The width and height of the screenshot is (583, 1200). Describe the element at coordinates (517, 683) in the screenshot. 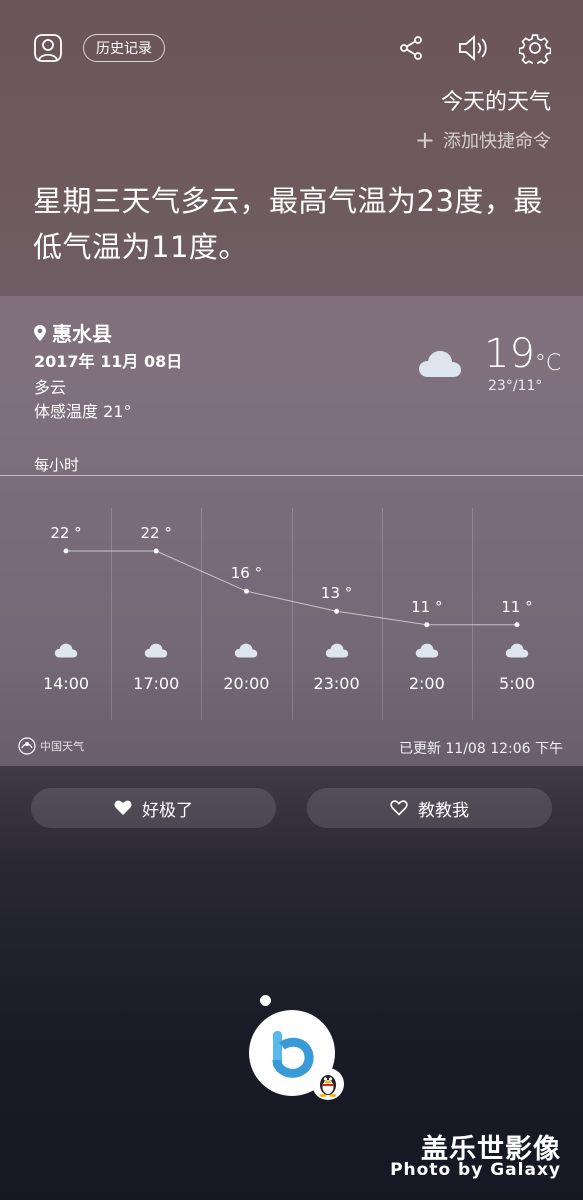

I see `hourly-time-label: 5:00` at that location.